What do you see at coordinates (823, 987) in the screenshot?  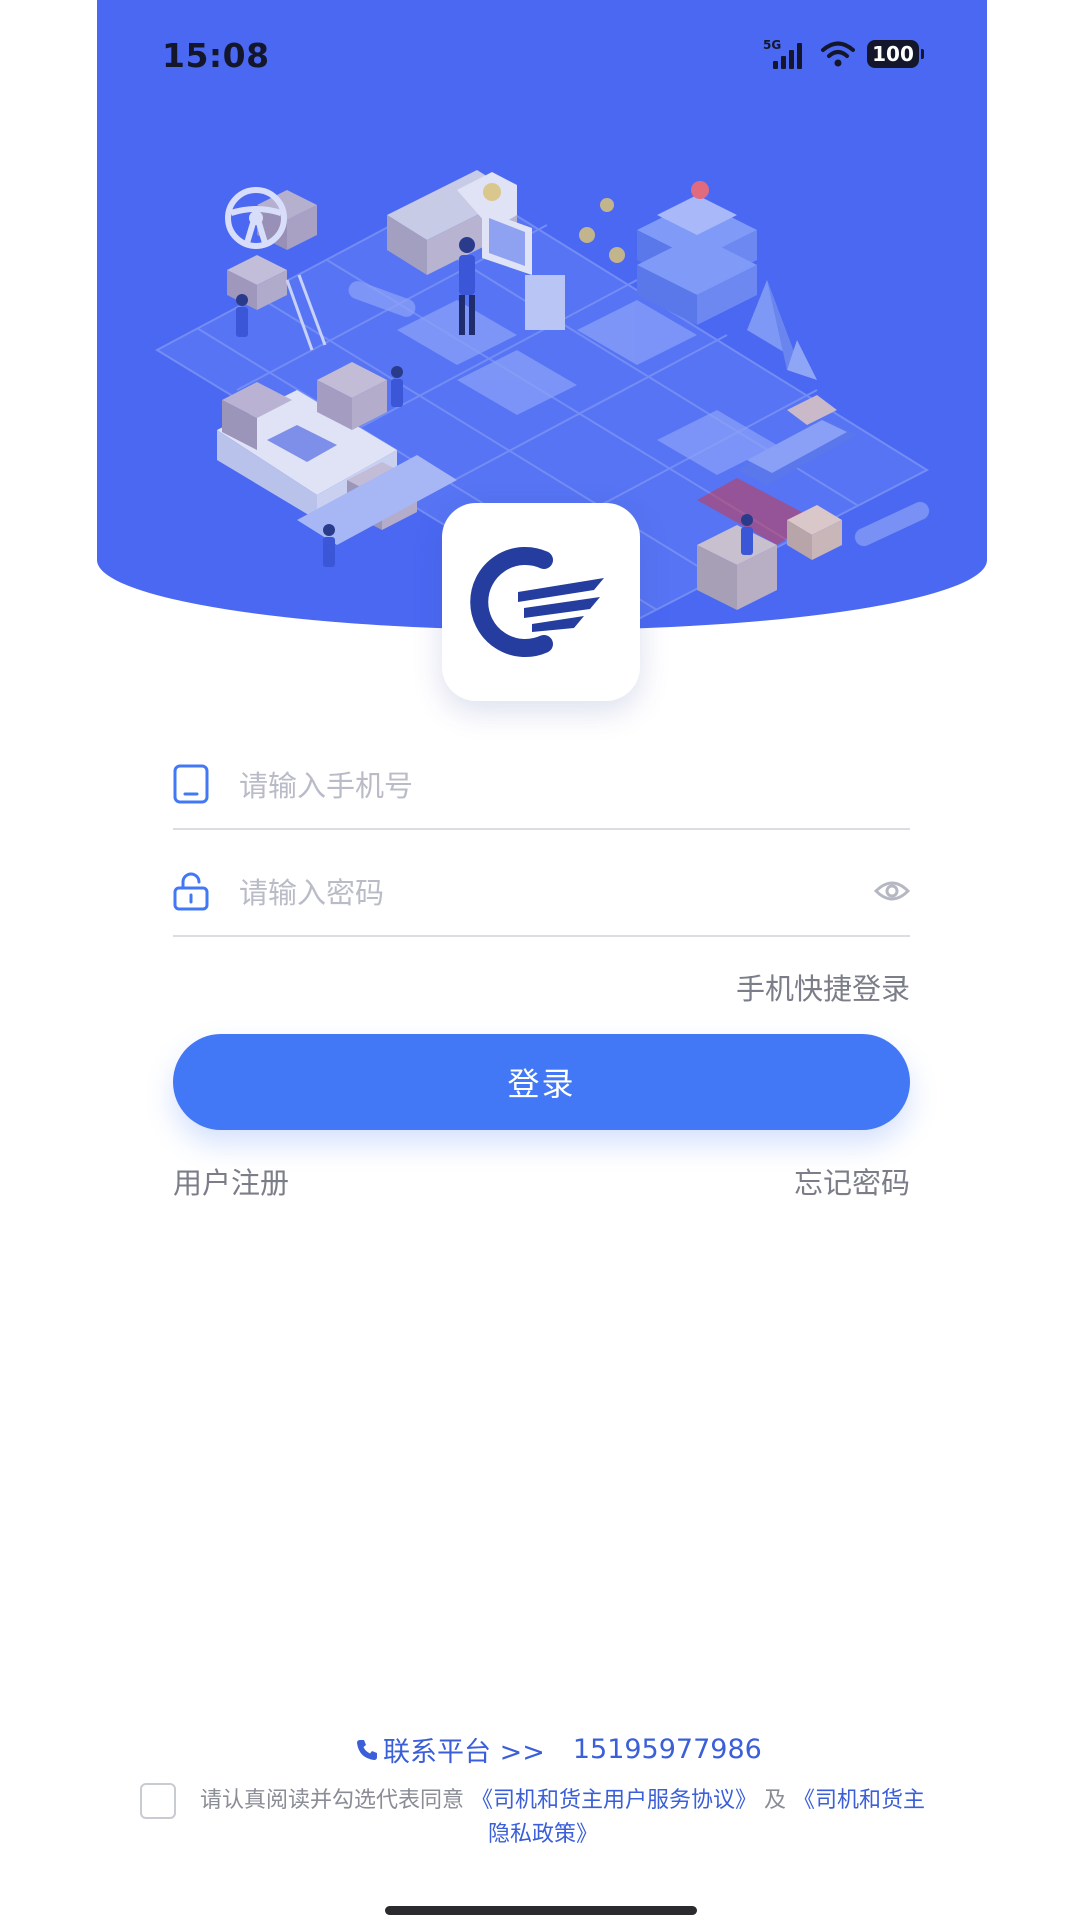 I see `quick-login-link: 手机快捷登录` at bounding box center [823, 987].